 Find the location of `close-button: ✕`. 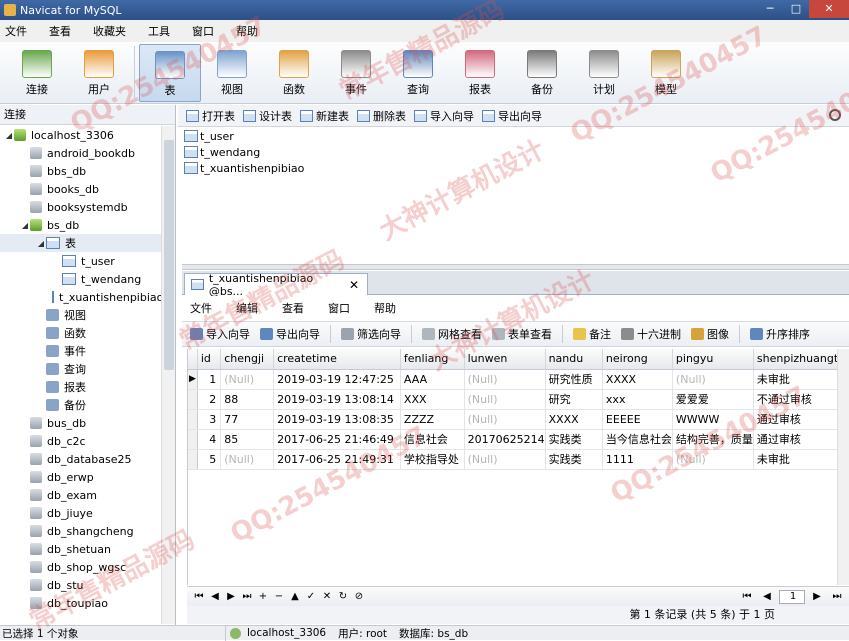

close-button: ✕ is located at coordinates (829, 9).